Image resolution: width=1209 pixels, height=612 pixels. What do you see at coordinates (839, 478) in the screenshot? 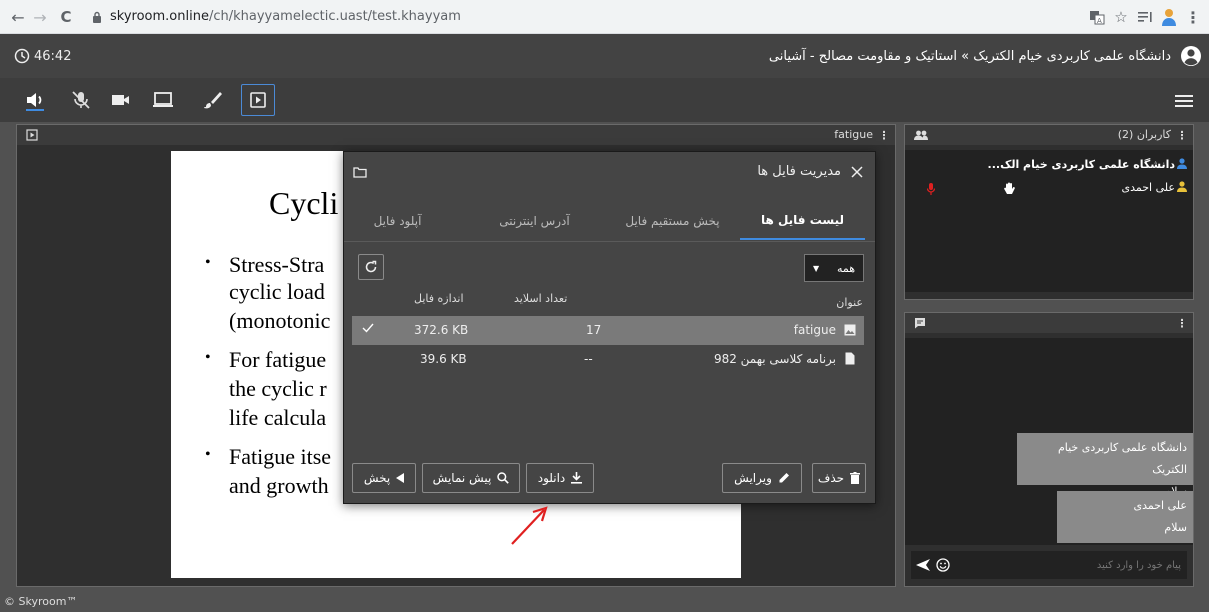
I see `delete-button: حذف` at bounding box center [839, 478].